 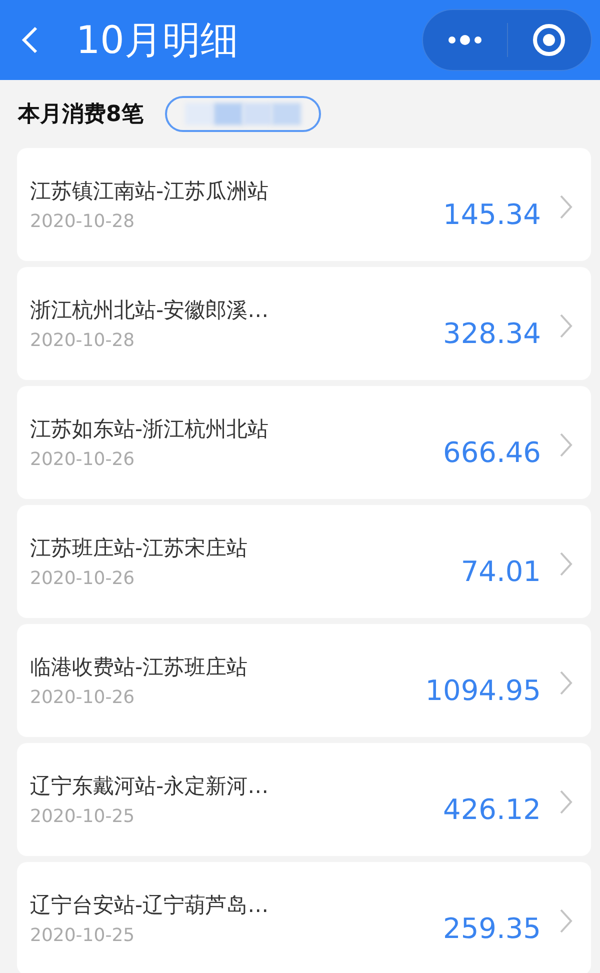 I want to click on record-card: 浙江杭州北站-安徽郎溪… 2020-10-28 328.34, so click(x=304, y=323).